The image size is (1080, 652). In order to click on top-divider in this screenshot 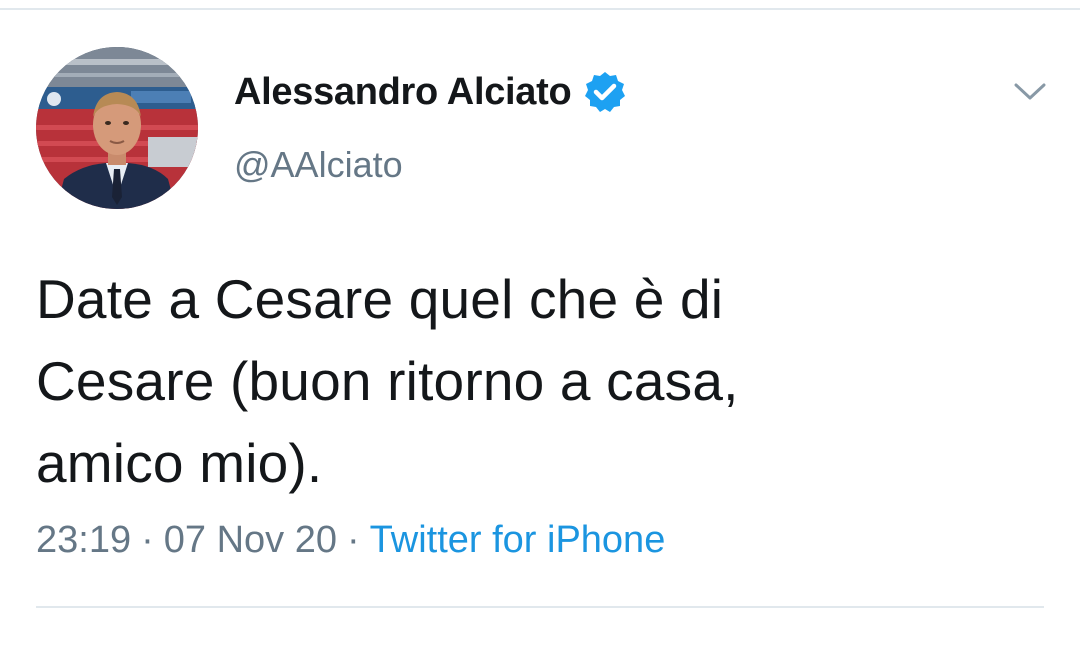, I will do `click(540, 9)`.